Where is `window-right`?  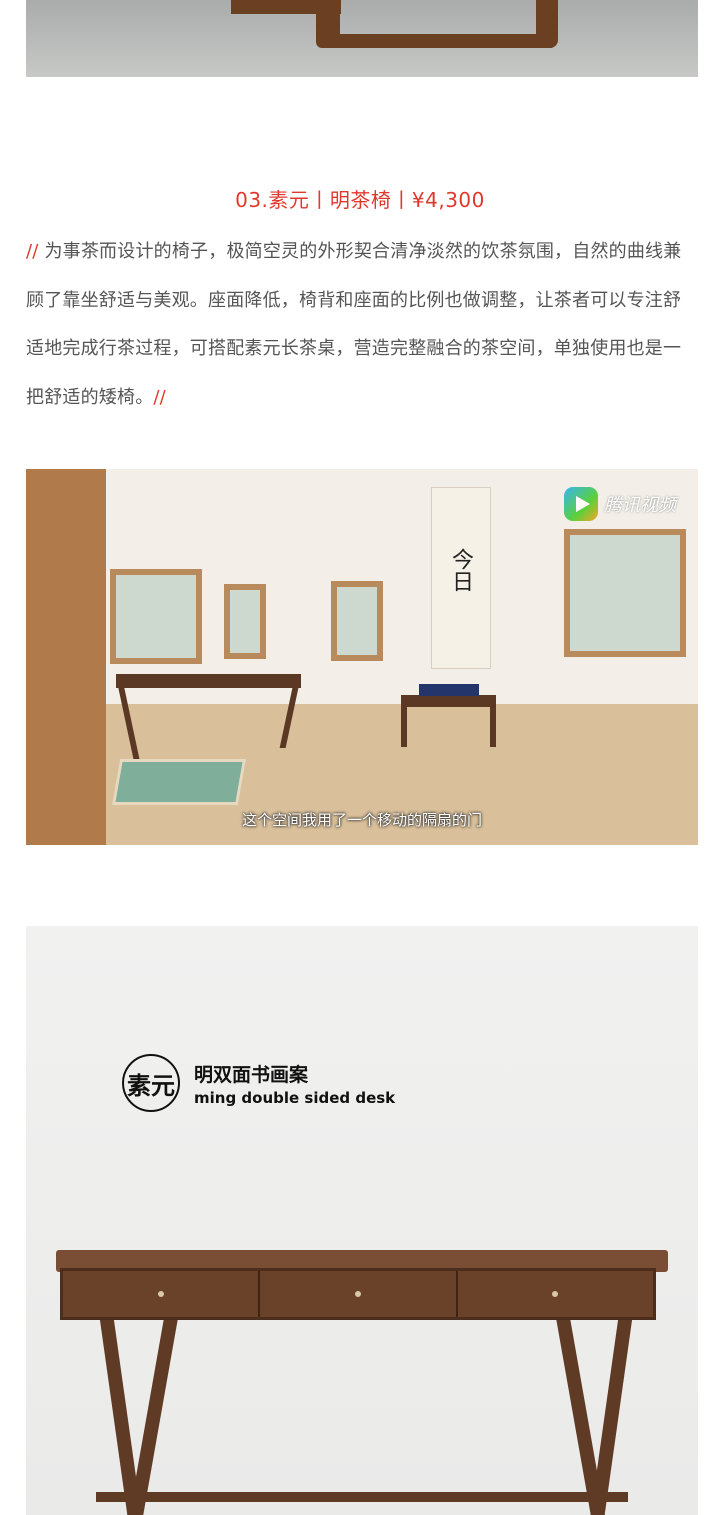 window-right is located at coordinates (625, 593).